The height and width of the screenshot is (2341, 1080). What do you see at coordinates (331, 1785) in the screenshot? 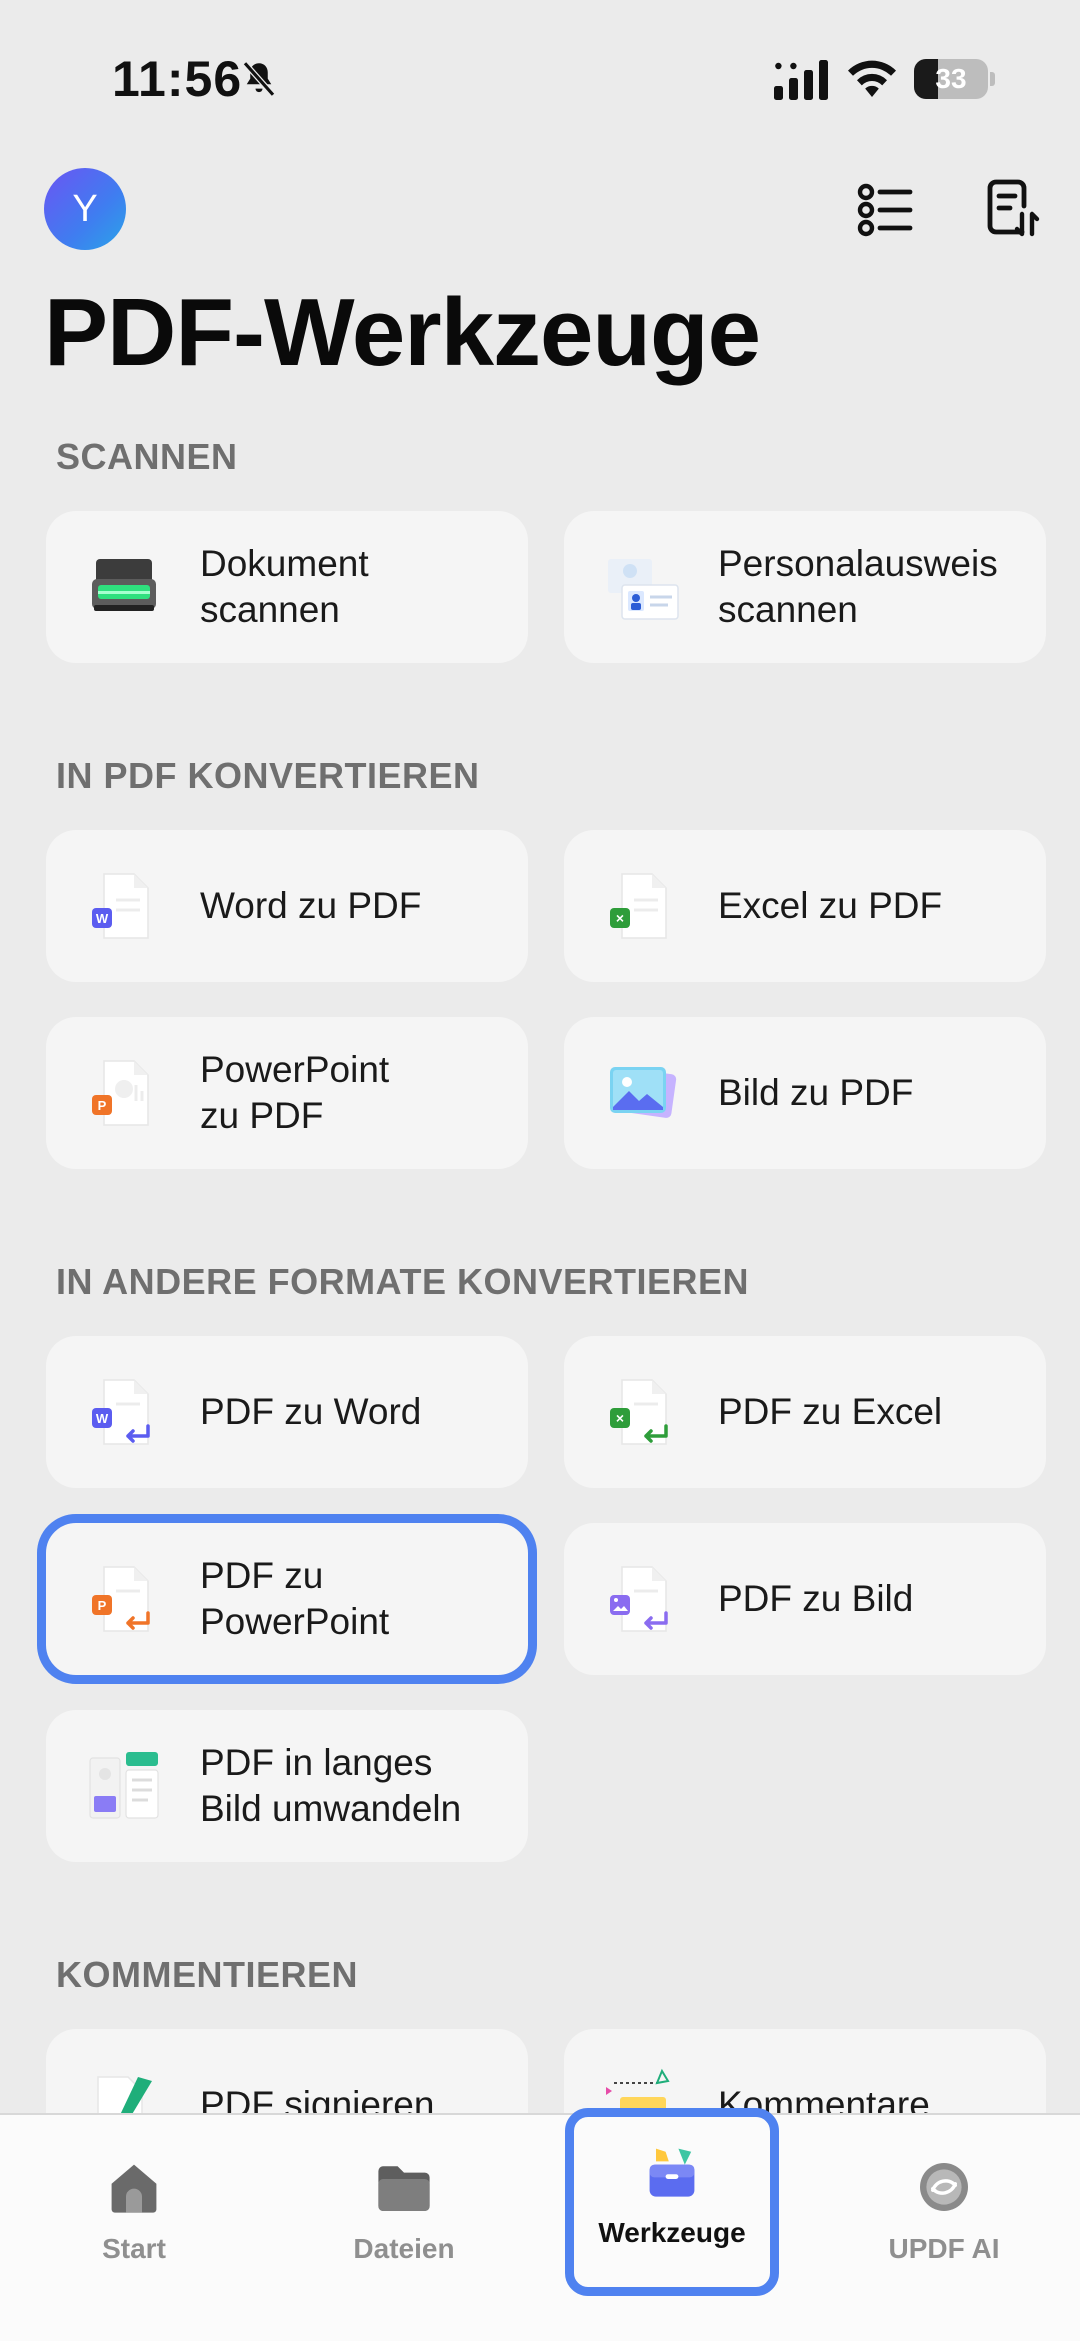
I see `pdf-long-image-label: PDF in langes Bild umwandeln` at bounding box center [331, 1785].